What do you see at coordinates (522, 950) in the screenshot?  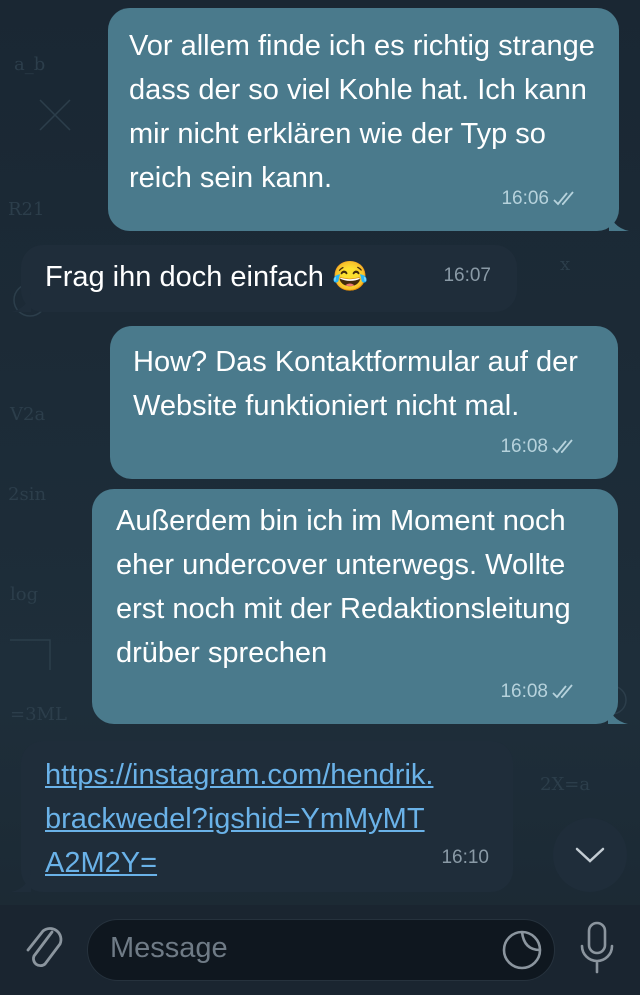 I see `sticker-icon` at bounding box center [522, 950].